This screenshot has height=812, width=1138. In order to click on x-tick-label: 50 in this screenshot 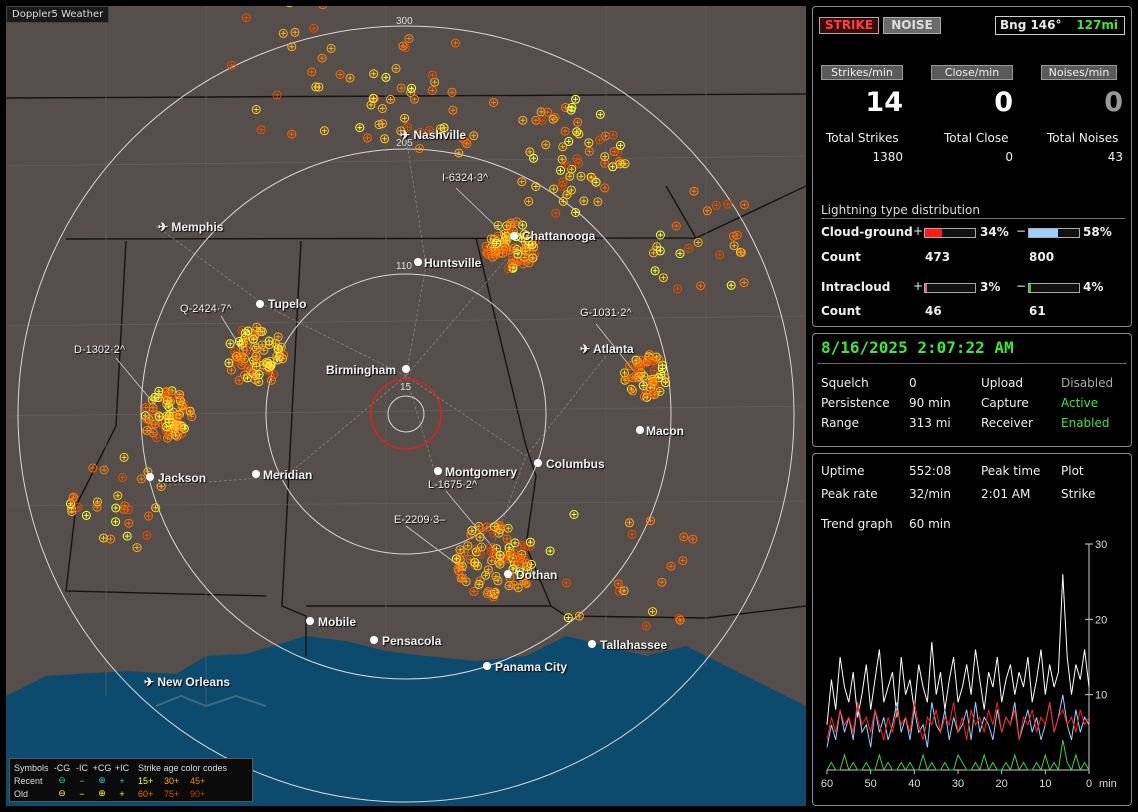, I will do `click(871, 784)`.